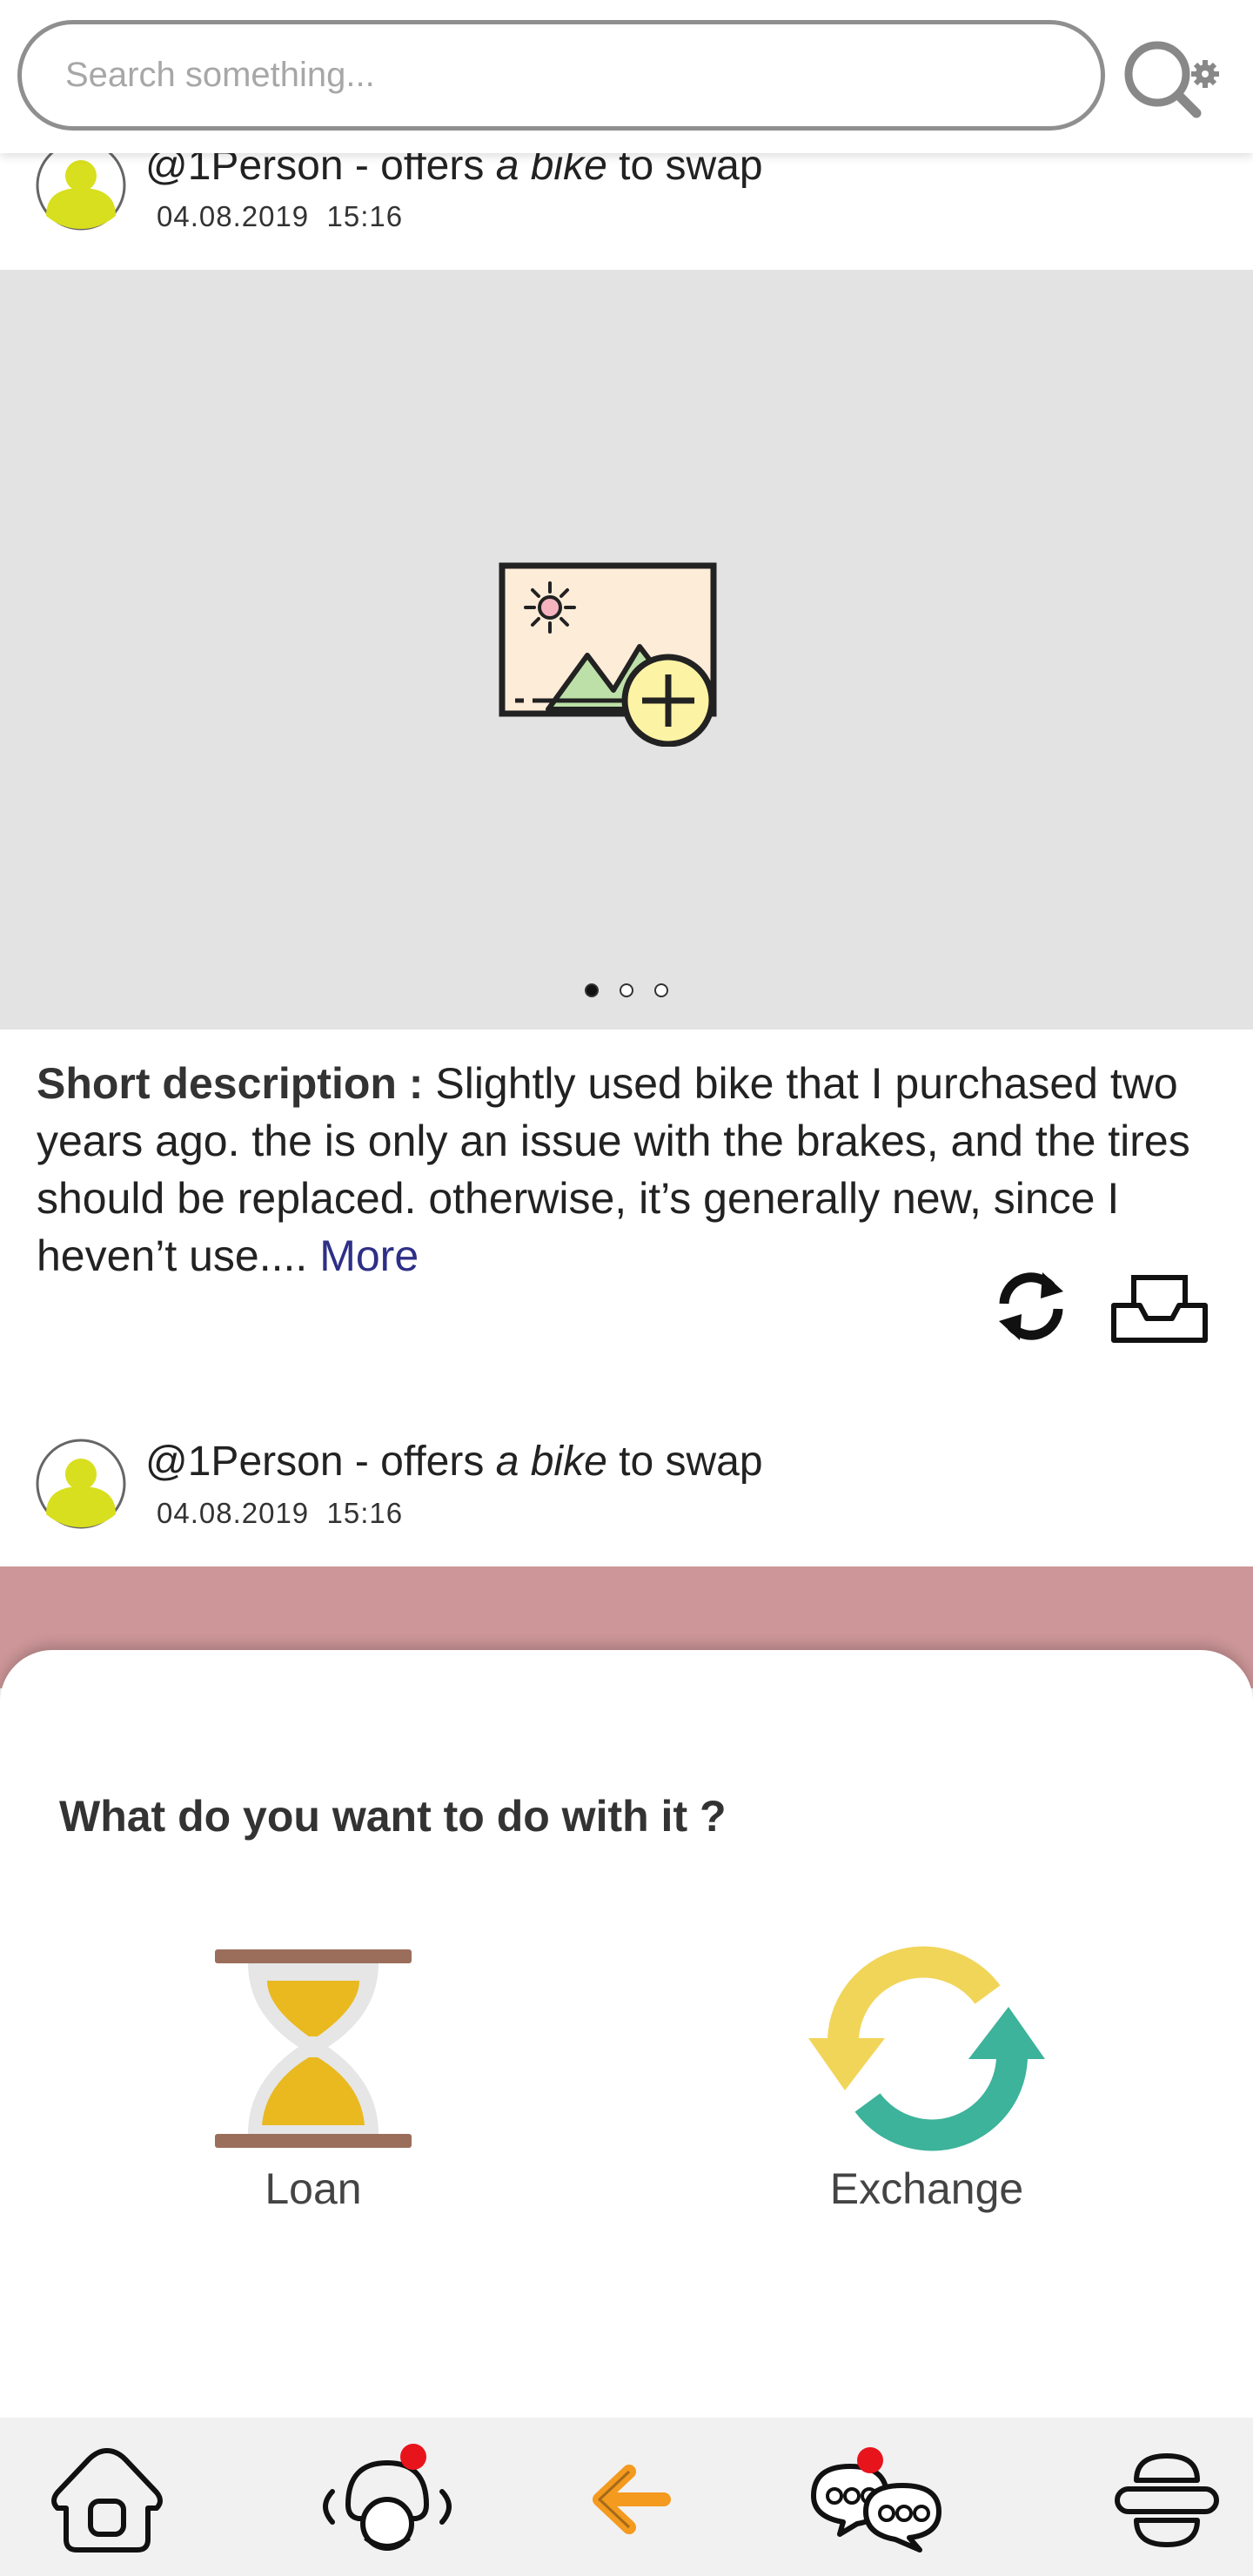  What do you see at coordinates (1159, 1308) in the screenshot?
I see `inbox-icon` at bounding box center [1159, 1308].